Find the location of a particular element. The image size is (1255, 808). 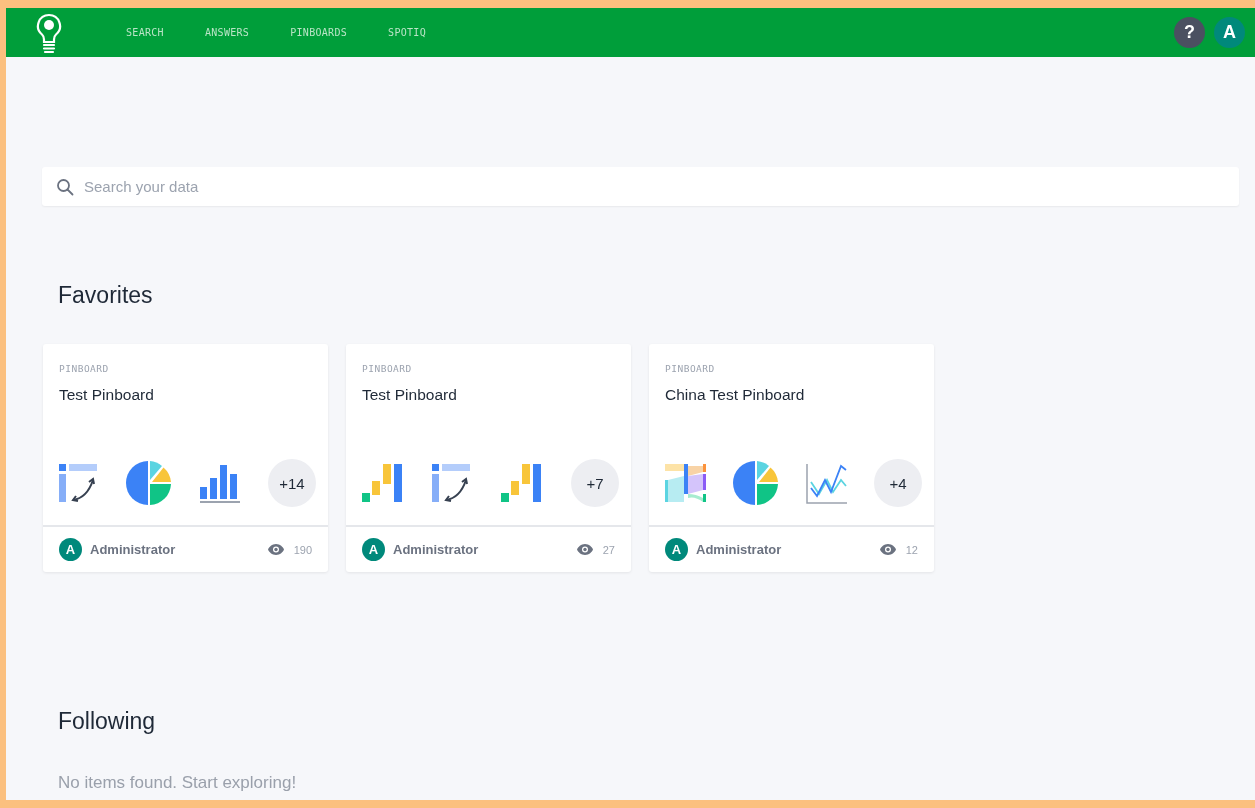

empty-message: No items found. Start exploring! is located at coordinates (178, 783).